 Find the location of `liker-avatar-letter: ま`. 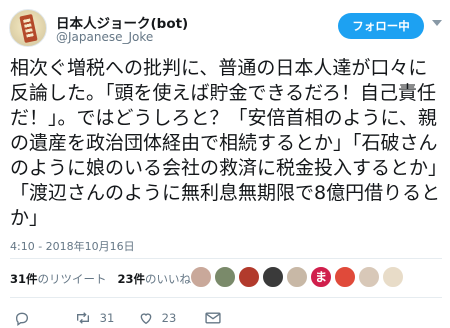

liker-avatar-letter: ま is located at coordinates (320, 277).